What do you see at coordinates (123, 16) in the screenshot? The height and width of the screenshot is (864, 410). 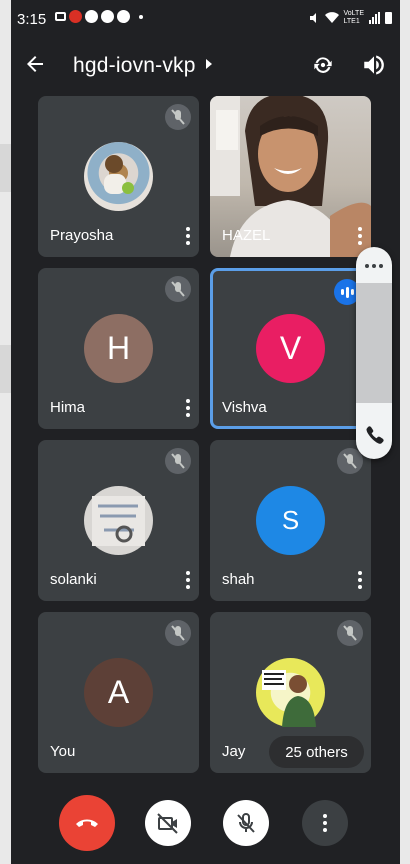 I see `facebook-icon` at bounding box center [123, 16].